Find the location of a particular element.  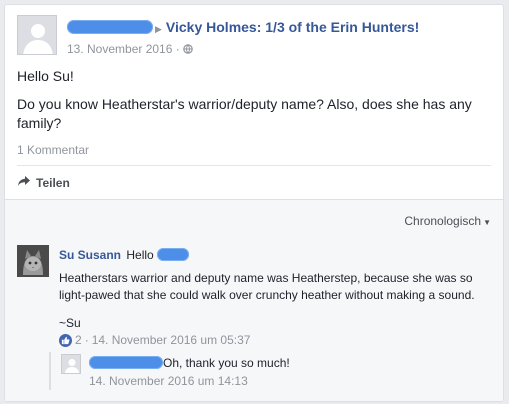

reply-timestamp: 14. November 2016 um 14:13 is located at coordinates (168, 381).